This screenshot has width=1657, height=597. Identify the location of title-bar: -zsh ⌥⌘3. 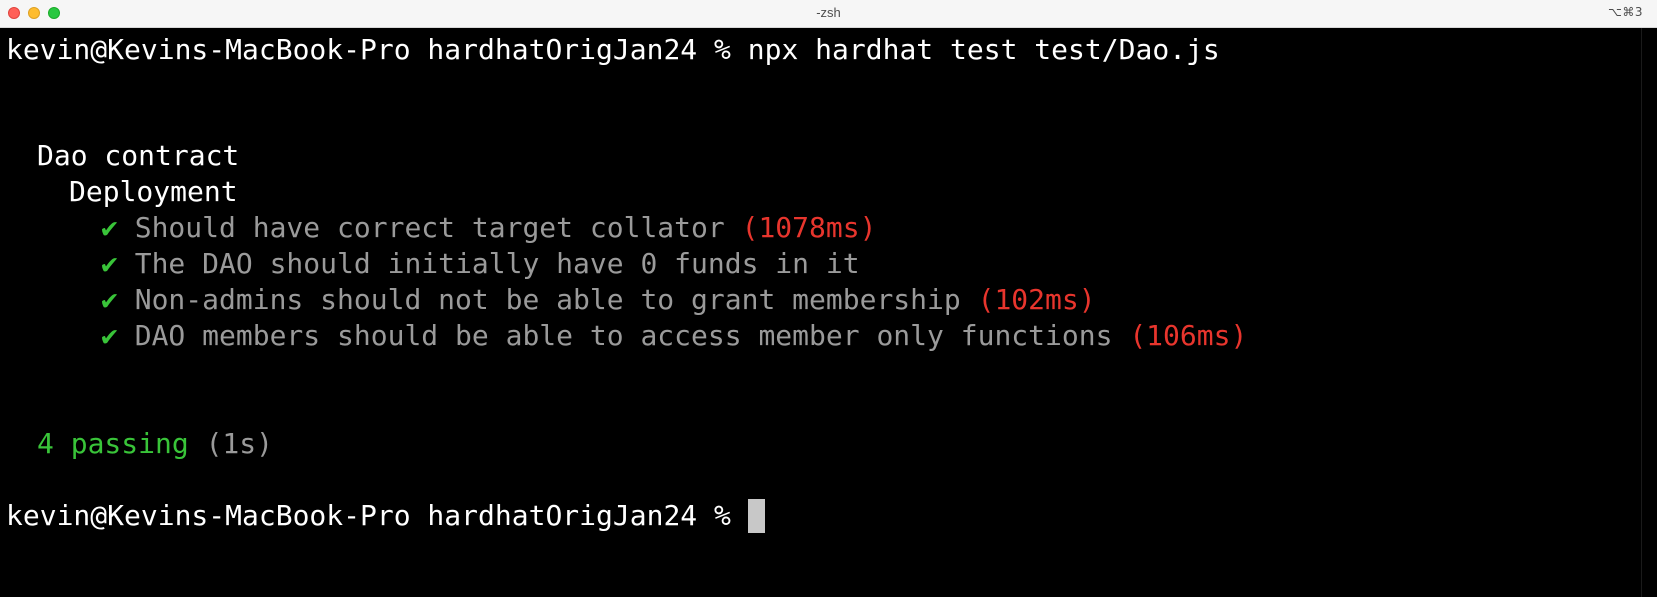
(828, 14).